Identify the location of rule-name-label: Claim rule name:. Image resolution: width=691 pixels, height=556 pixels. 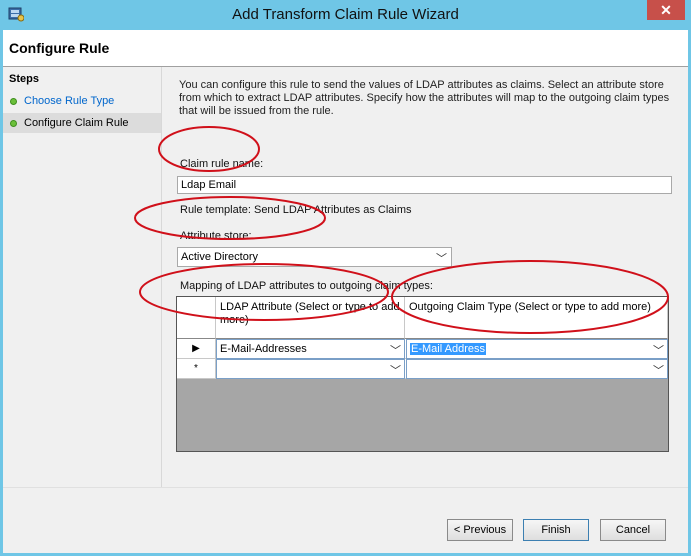
(222, 164).